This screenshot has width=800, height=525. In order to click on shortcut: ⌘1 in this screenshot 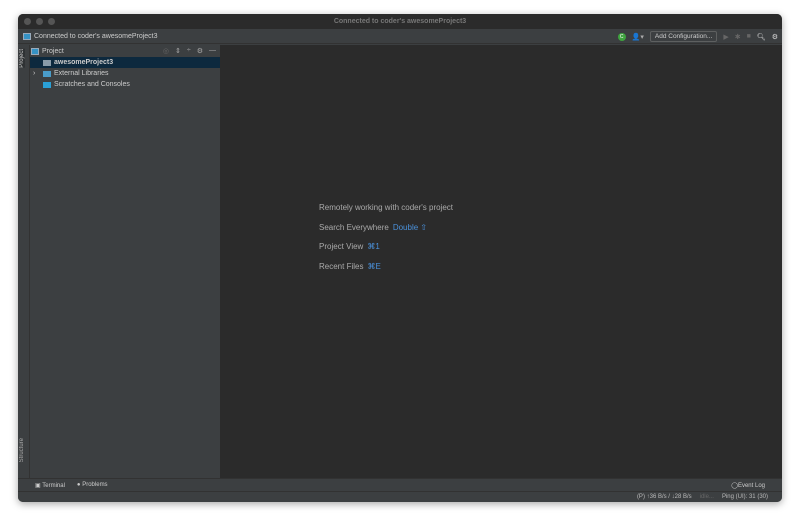, I will do `click(373, 246)`.